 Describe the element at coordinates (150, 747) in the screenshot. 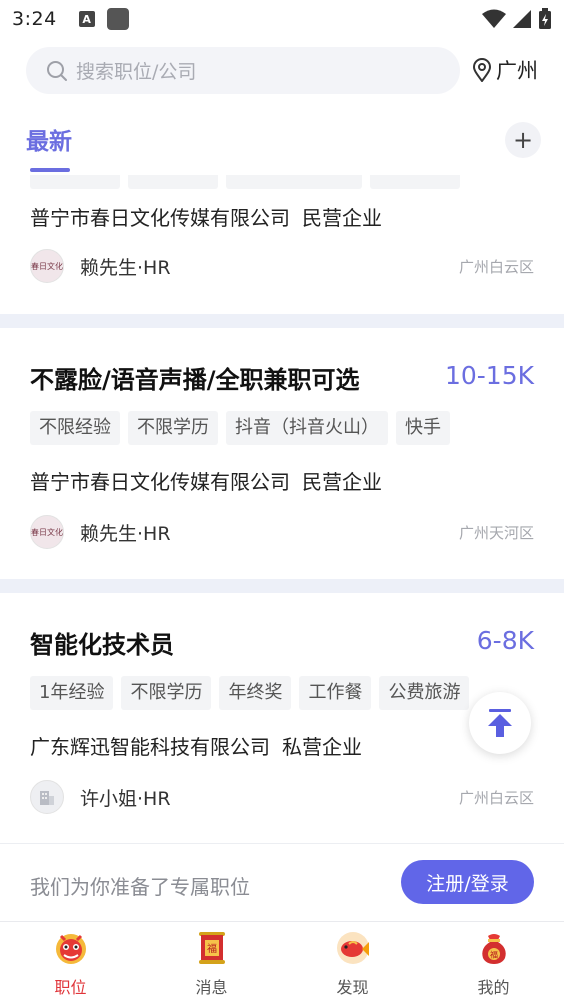

I see `company-name: 广东辉迅智能科技有限公司` at that location.